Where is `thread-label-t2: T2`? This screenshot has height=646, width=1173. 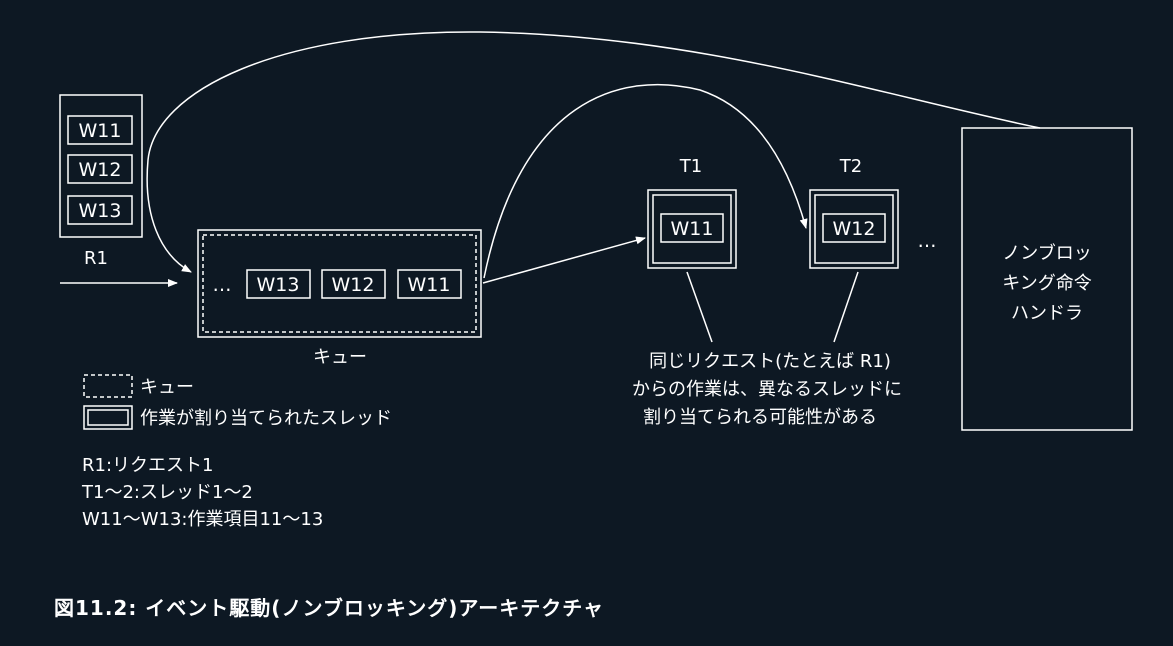
thread-label-t2: T2 is located at coordinates (850, 166).